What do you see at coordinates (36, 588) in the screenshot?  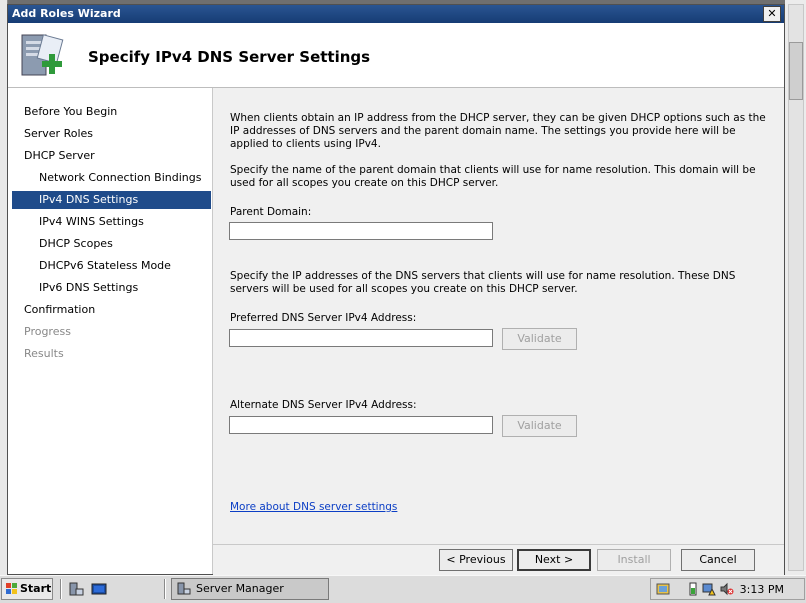 I see `start-label: Start` at bounding box center [36, 588].